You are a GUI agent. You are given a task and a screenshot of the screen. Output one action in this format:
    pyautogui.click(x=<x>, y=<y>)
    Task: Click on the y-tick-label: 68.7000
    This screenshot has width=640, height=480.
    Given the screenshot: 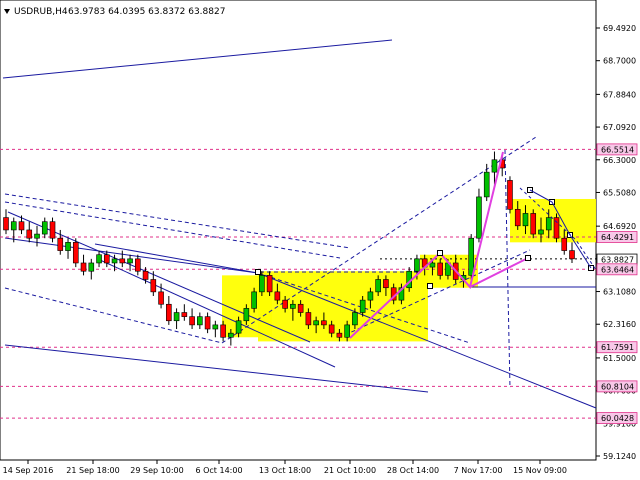 What is the action you would take?
    pyautogui.click(x=619, y=61)
    